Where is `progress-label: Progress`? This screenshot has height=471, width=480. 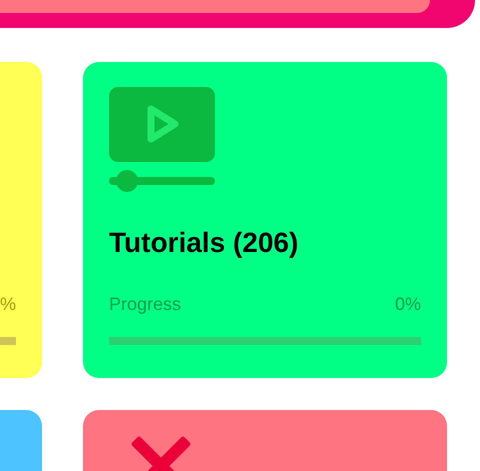 progress-label: Progress is located at coordinates (145, 304).